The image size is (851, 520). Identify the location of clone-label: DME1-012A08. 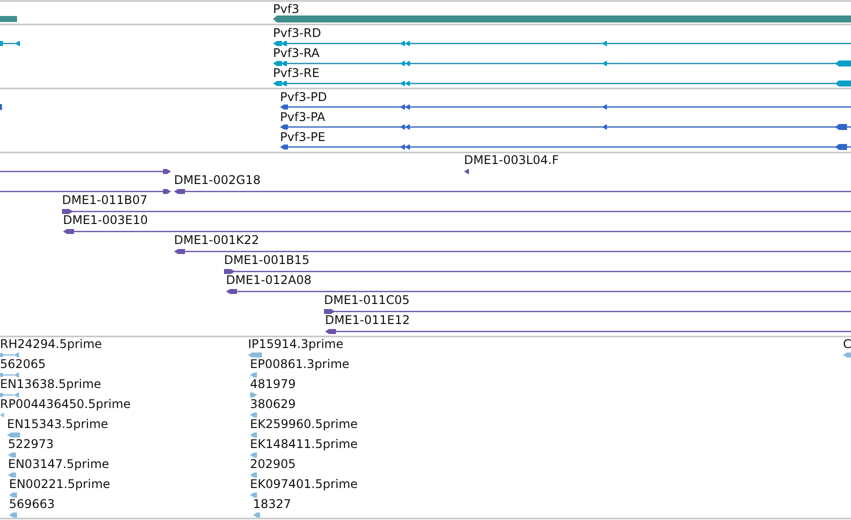
(269, 280).